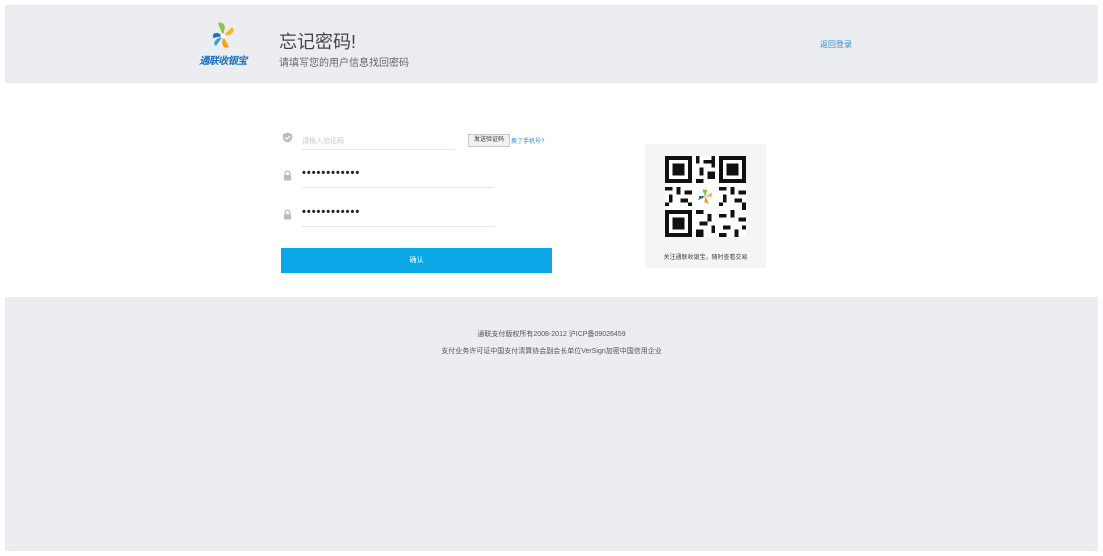 The height and width of the screenshot is (556, 1103). What do you see at coordinates (705, 258) in the screenshot?
I see `qr-caption: 关注通联收银宝，随时查看交易` at bounding box center [705, 258].